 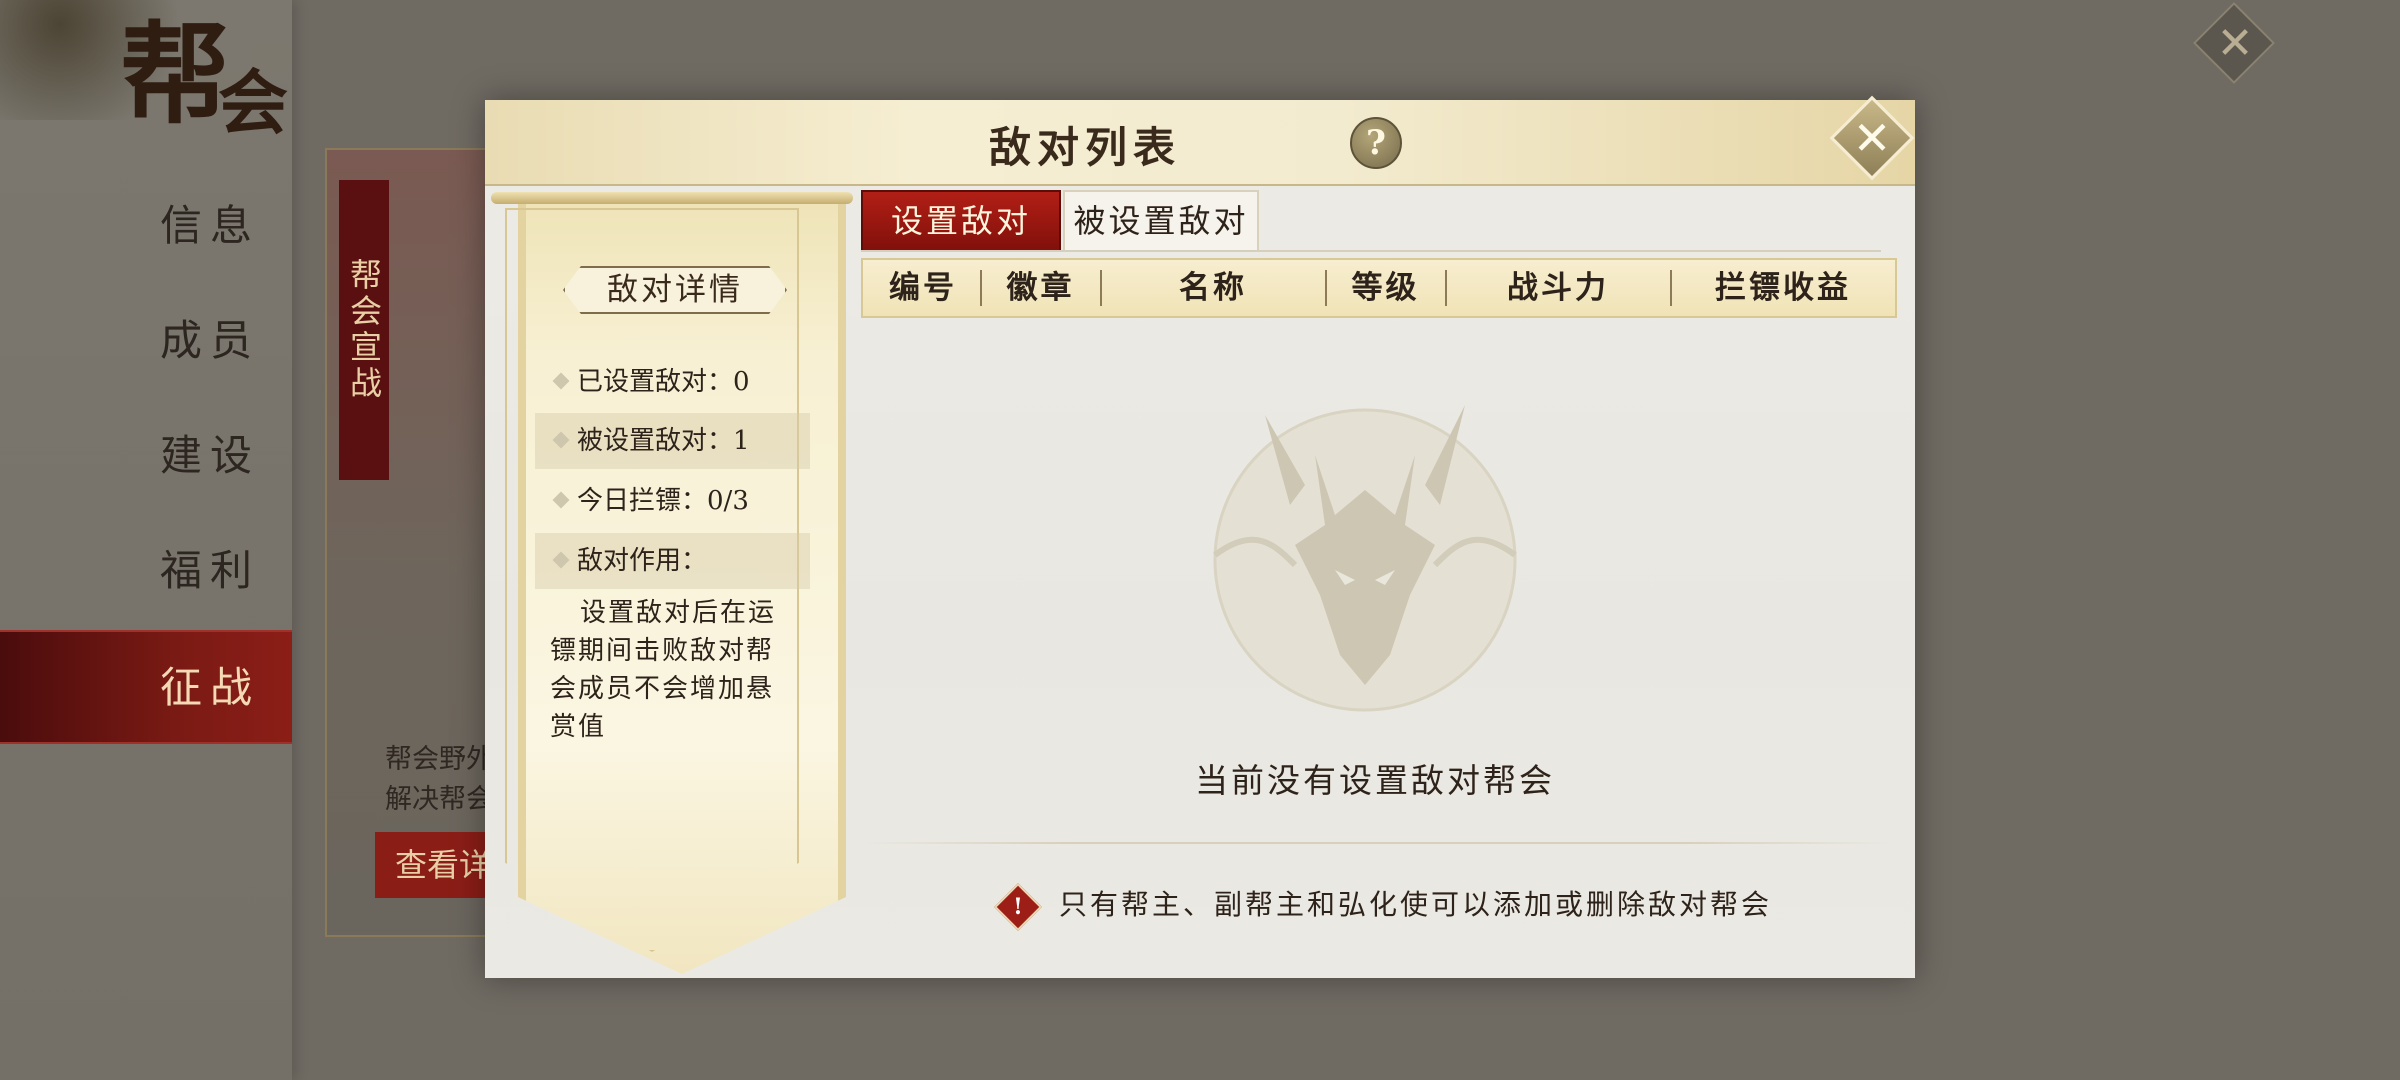 I want to click on detail-title: 敌对详情, so click(x=675, y=290).